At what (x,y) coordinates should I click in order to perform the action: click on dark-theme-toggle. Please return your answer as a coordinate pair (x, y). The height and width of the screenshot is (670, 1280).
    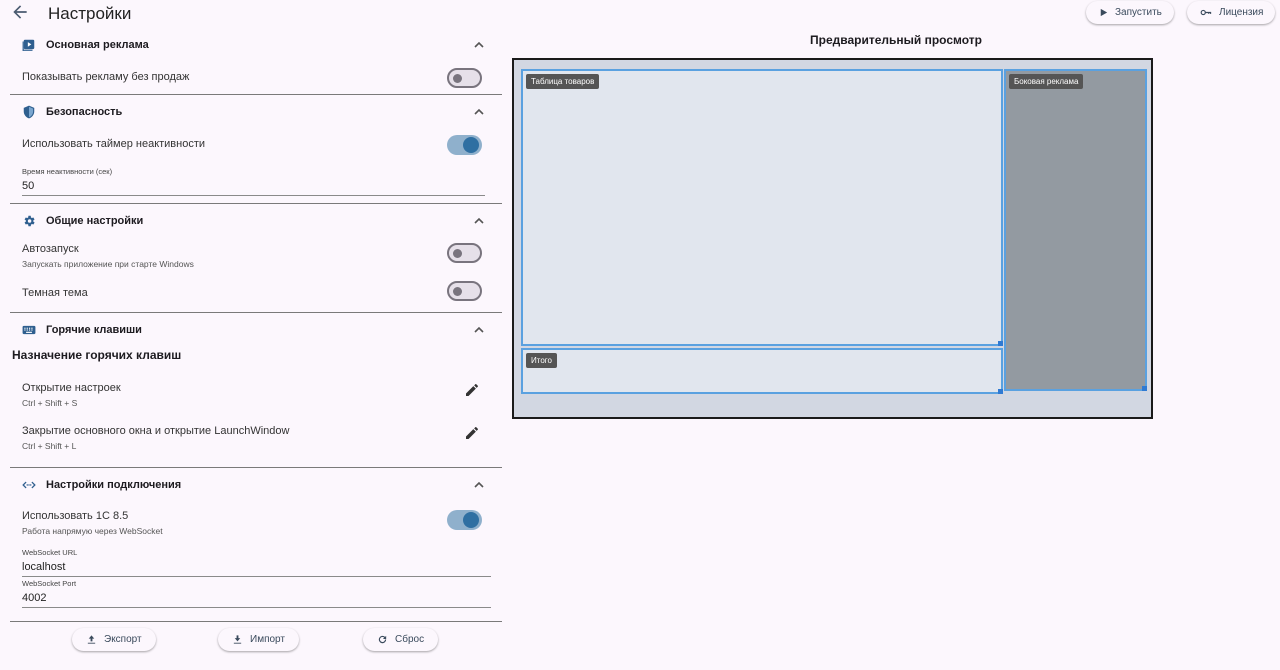
    Looking at the image, I should click on (464, 291).